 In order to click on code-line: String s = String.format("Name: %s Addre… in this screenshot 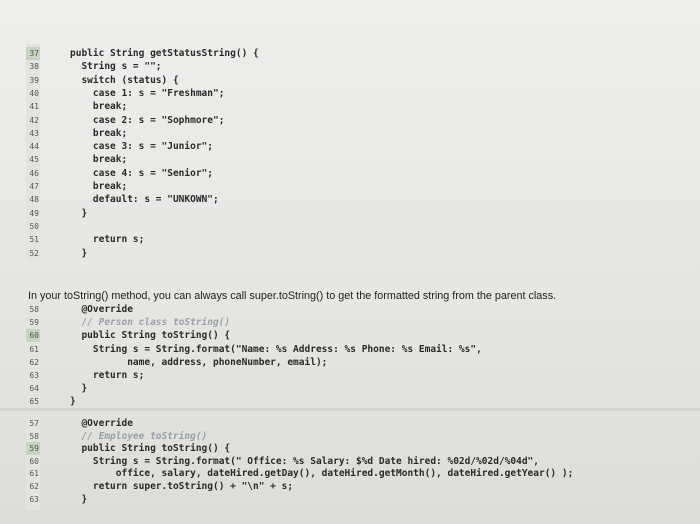, I will do `click(276, 349)`.